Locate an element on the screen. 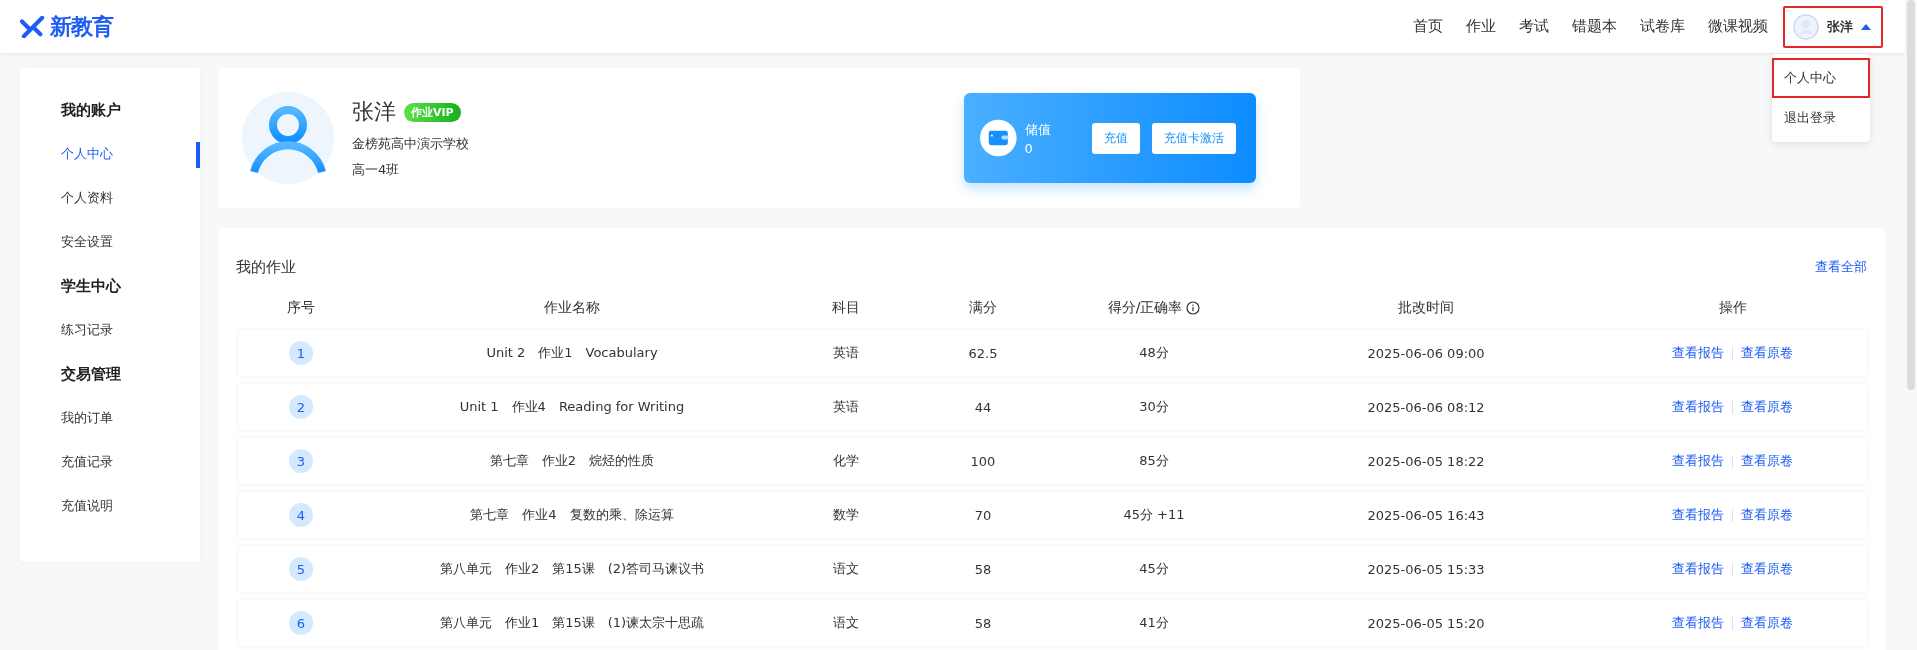 Image resolution: width=1917 pixels, height=650 pixels. caret-icon is located at coordinates (1866, 26).